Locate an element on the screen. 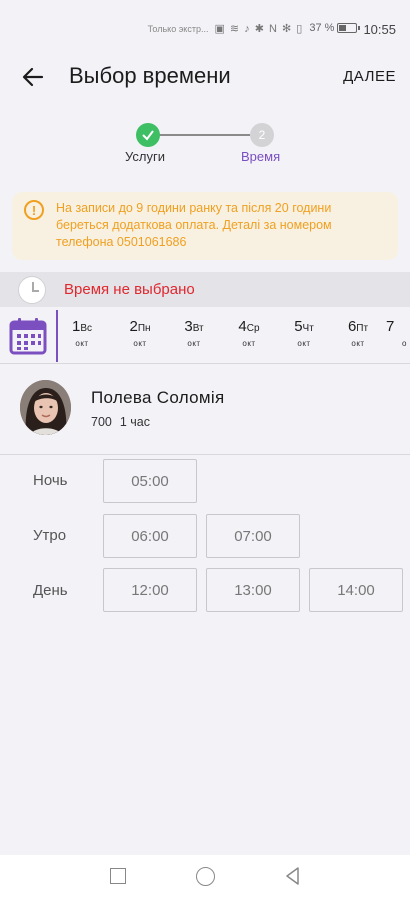  battery-indicator: 37 % is located at coordinates (335, 28).